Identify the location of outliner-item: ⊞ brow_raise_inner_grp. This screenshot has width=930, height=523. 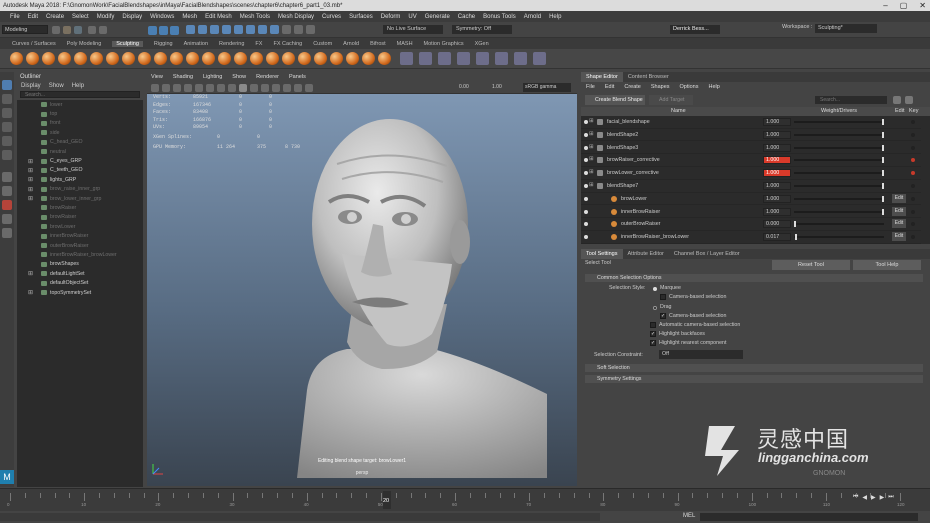
(80, 189).